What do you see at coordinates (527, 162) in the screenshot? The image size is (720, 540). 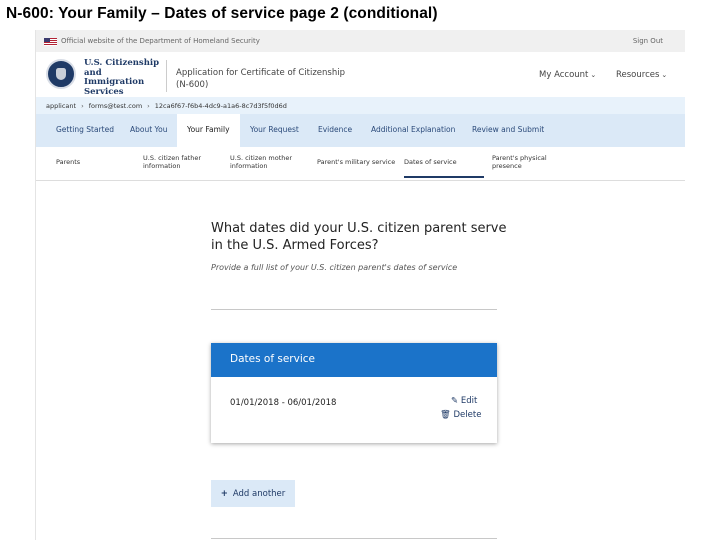 I see `subnav-physical-presence: Parent's physical presence` at bounding box center [527, 162].